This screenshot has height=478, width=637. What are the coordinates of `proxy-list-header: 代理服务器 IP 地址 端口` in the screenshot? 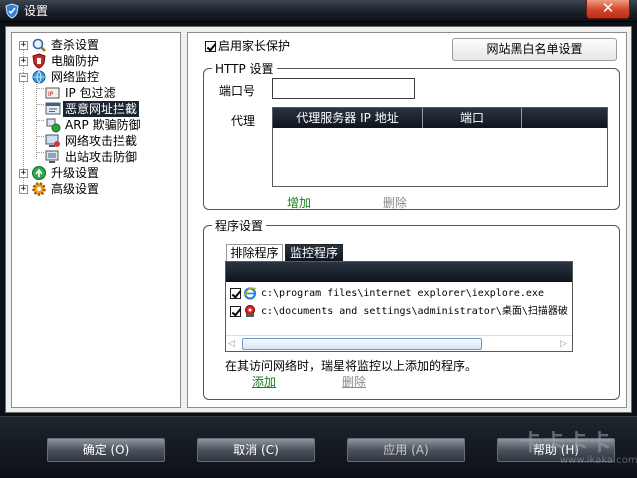 It's located at (440, 118).